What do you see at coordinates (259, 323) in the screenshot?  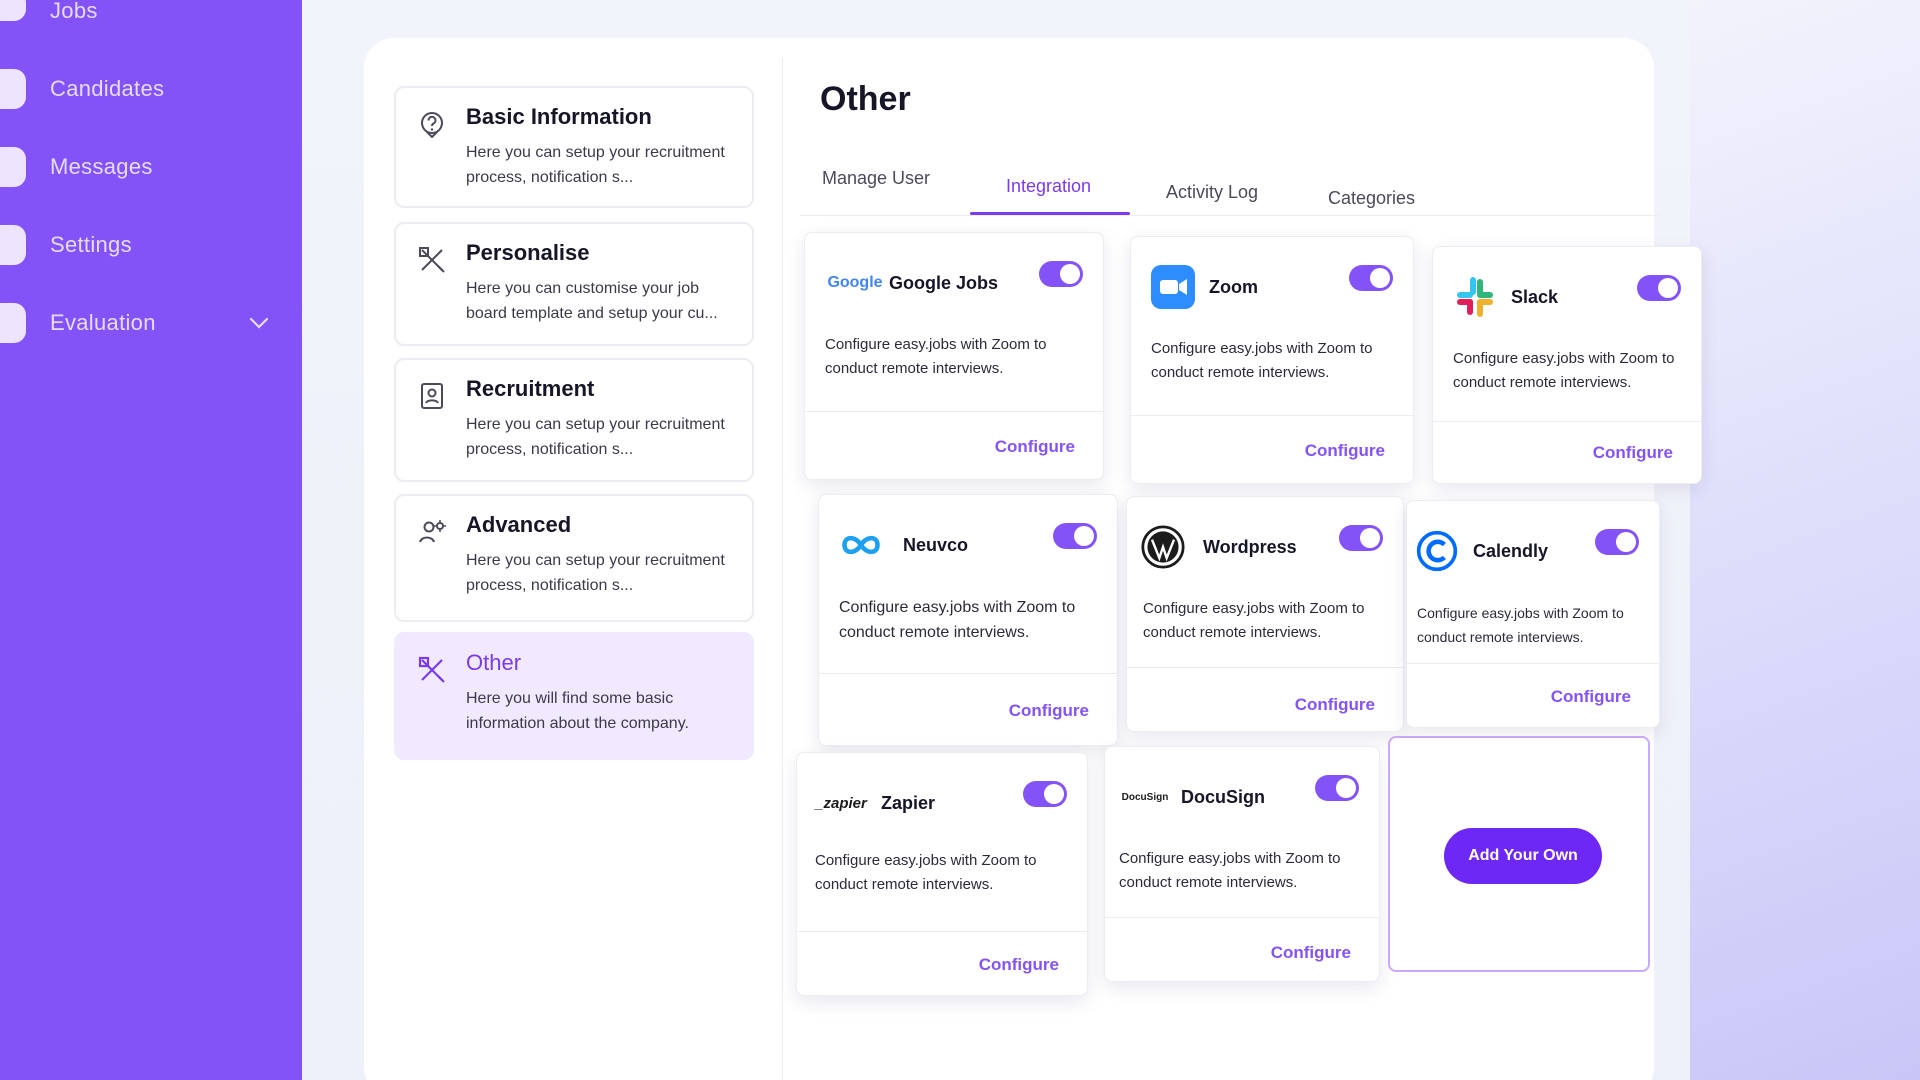 I see `chevron-down-icon` at bounding box center [259, 323].